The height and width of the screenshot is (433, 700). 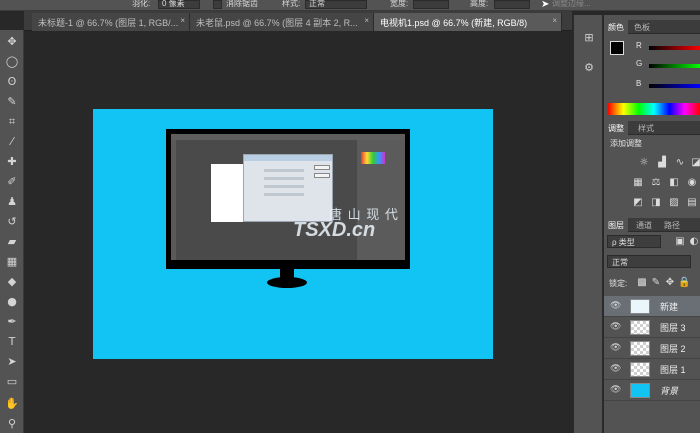 I want to click on properties-icon: ⚙, so click(x=589, y=68).